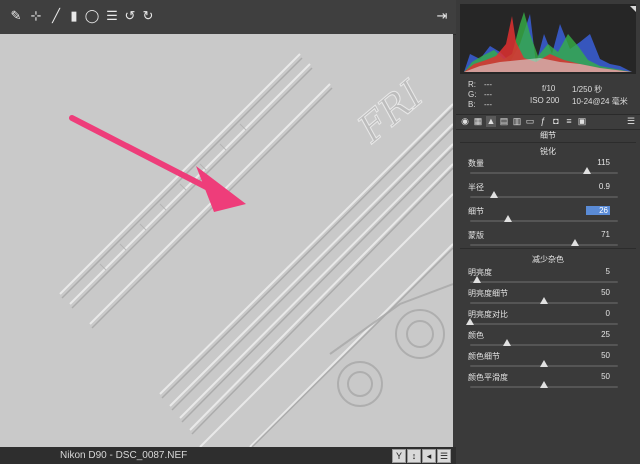 The height and width of the screenshot is (464, 640). What do you see at coordinates (444, 456) in the screenshot?
I see `preferences-button: ☰` at bounding box center [444, 456].